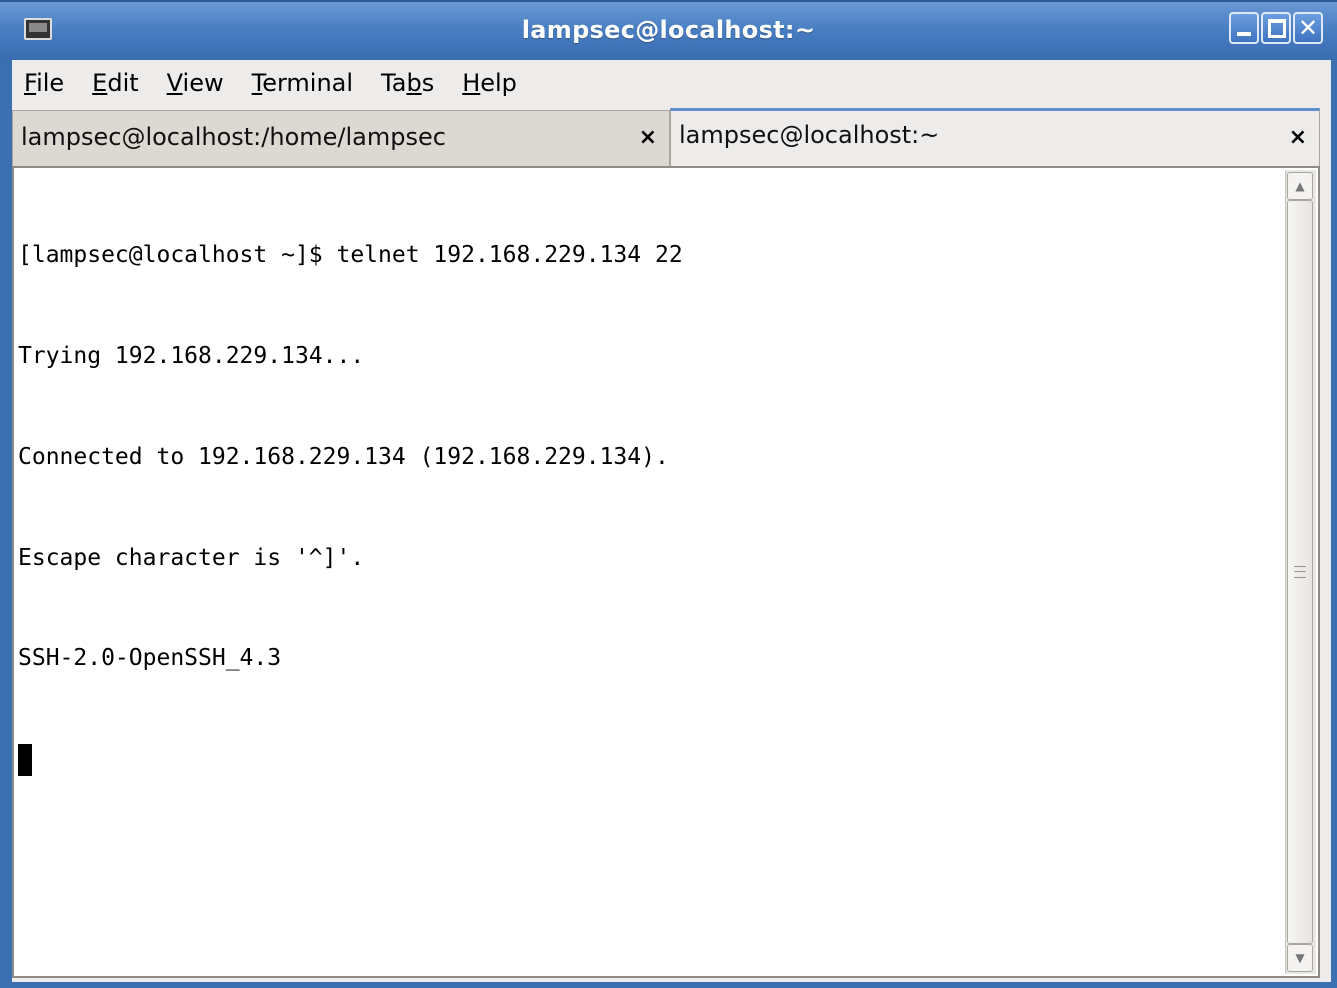 This screenshot has width=1337, height=988. What do you see at coordinates (233, 137) in the screenshot?
I see `tab-label: lampsec@localhost:/home/lampsec` at bounding box center [233, 137].